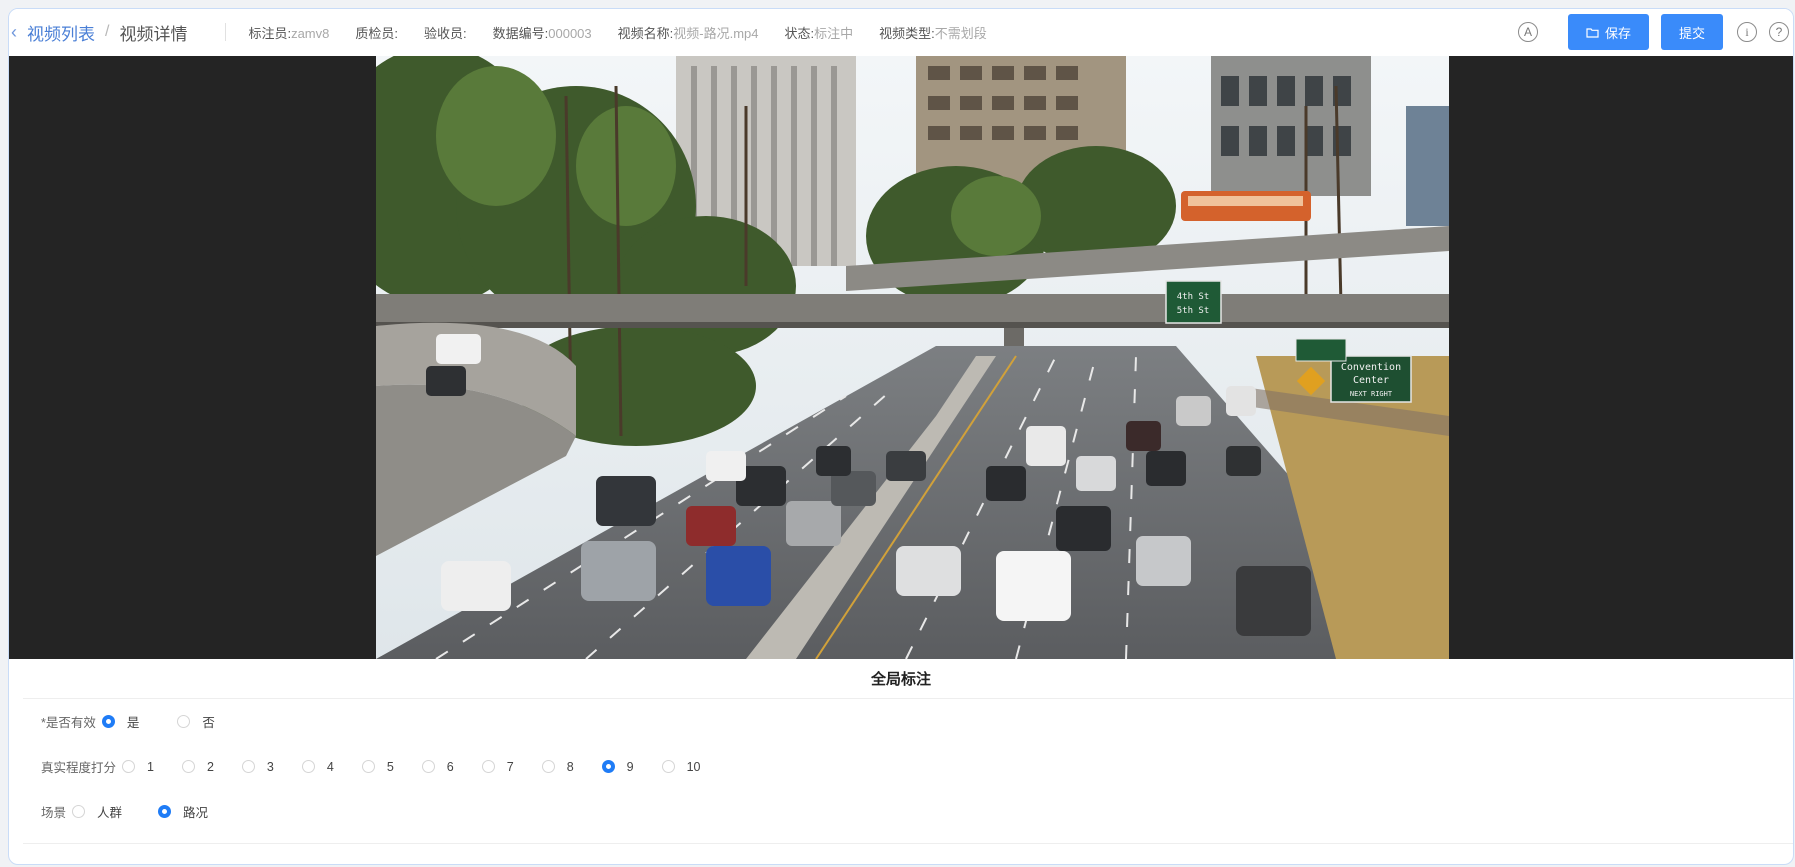  Describe the element at coordinates (1371, 394) in the screenshot. I see `sign-convention-line3: NEXT RIGHT` at that location.